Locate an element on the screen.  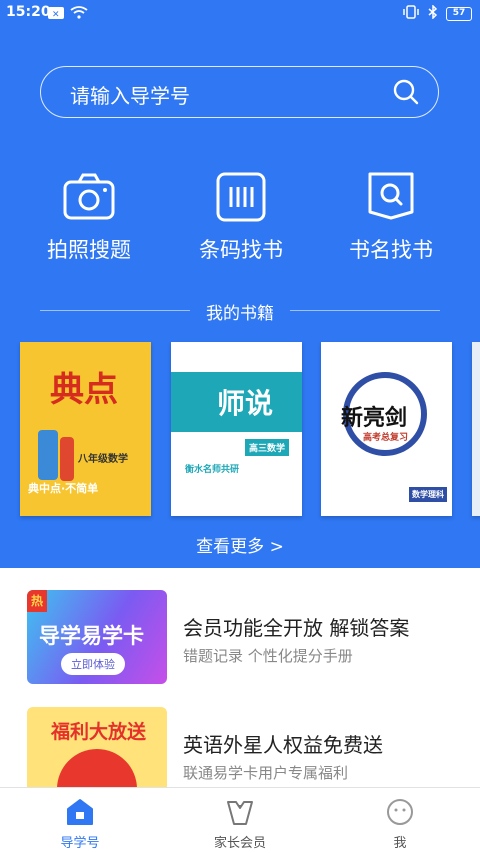
promo-thumbnail: 福利大放送 is located at coordinates (97, 747).